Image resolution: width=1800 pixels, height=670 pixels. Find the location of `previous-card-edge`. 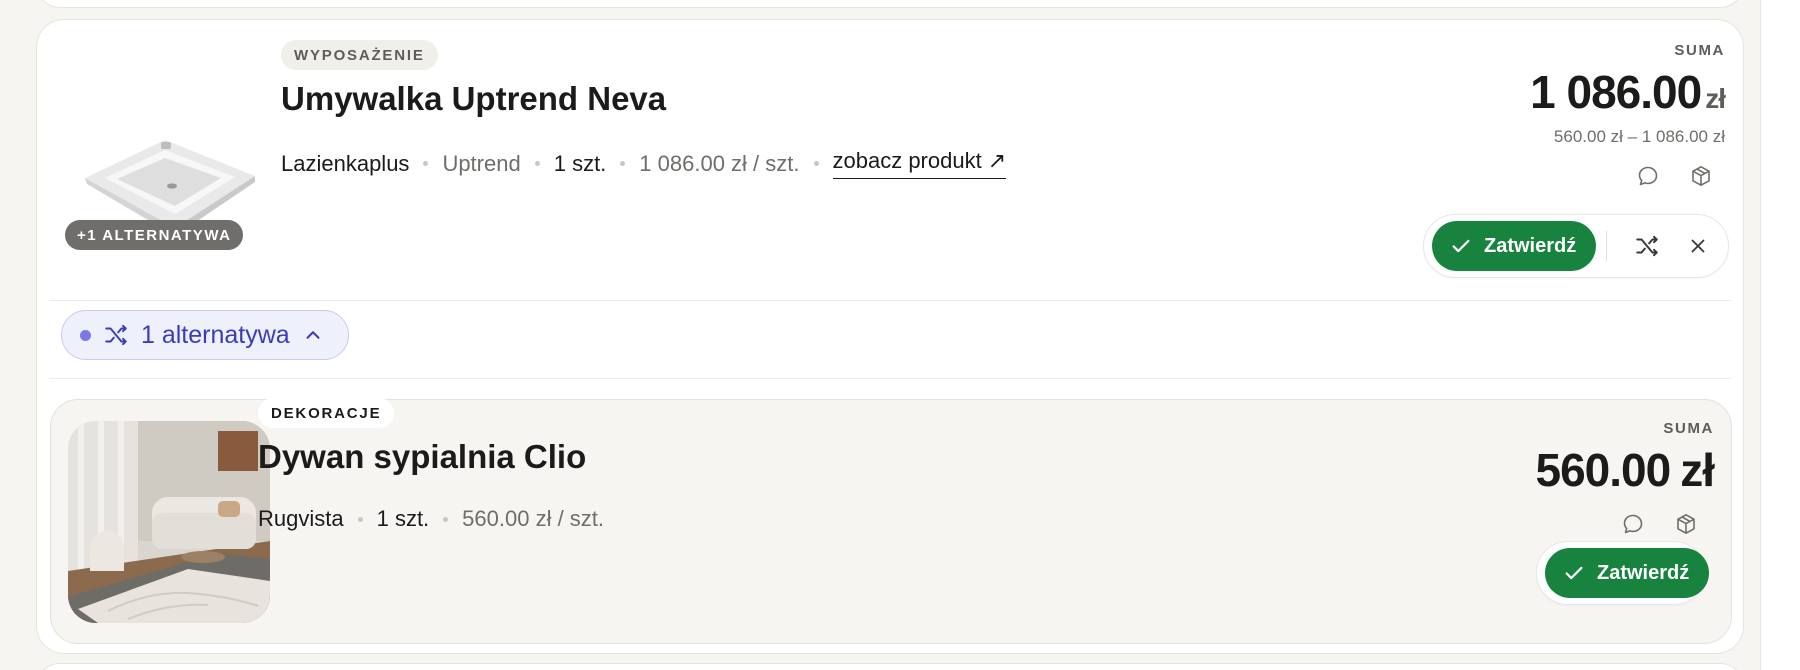

previous-card-edge is located at coordinates (890, 4).